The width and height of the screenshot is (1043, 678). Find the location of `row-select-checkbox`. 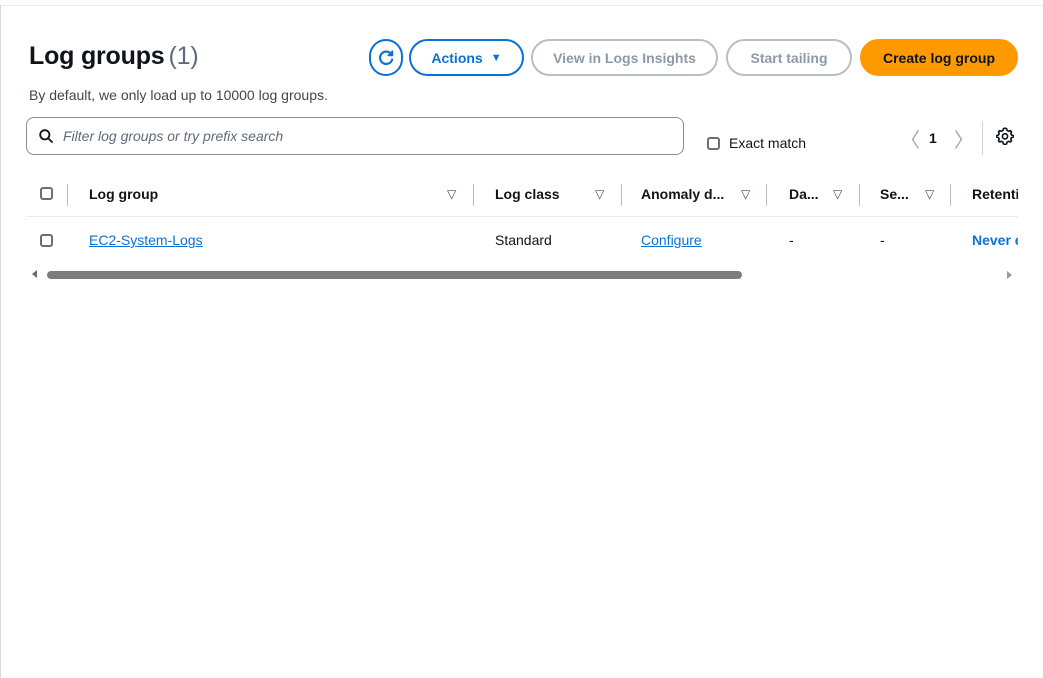

row-select-checkbox is located at coordinates (46, 240).